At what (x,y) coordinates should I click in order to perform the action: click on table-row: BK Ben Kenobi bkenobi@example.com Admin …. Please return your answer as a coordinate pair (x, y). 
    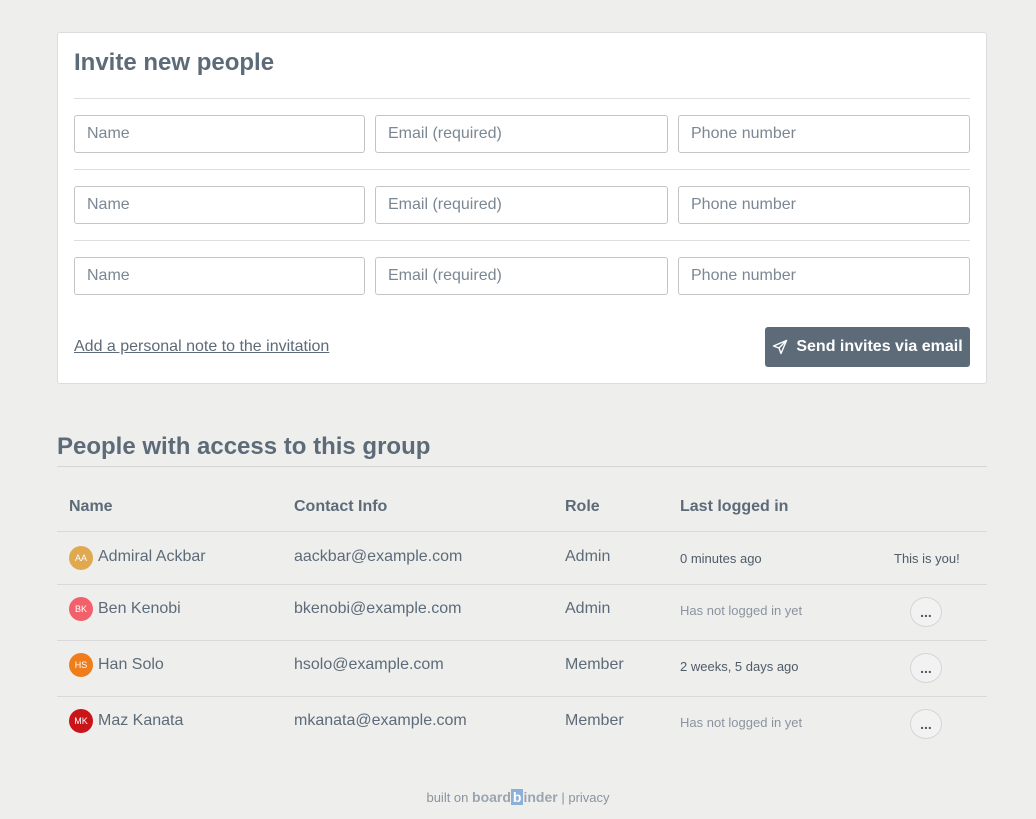
    Looking at the image, I should click on (522, 612).